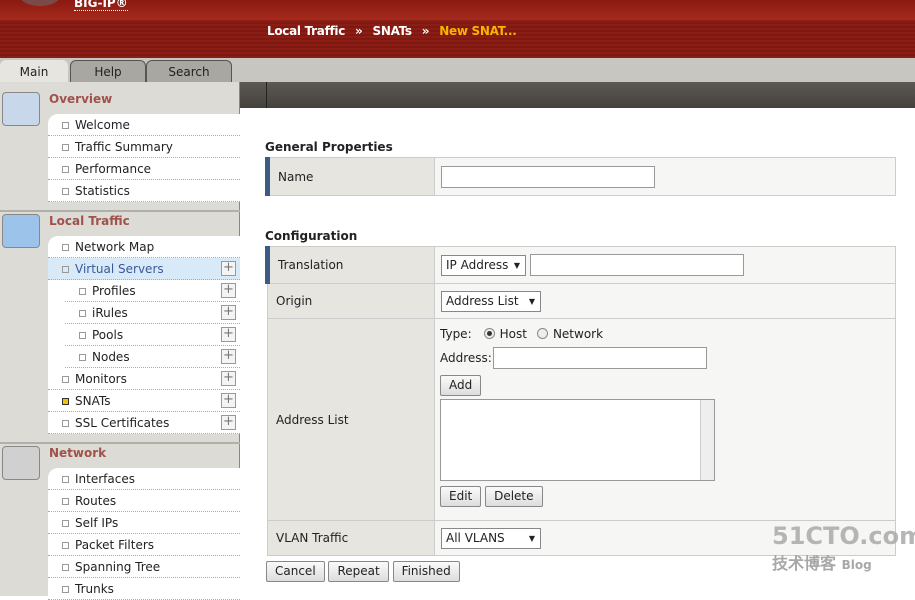 This screenshot has width=915, height=600. Describe the element at coordinates (144, 479) in the screenshot. I see `sidebar-item-interfaces: Interfaces` at that location.